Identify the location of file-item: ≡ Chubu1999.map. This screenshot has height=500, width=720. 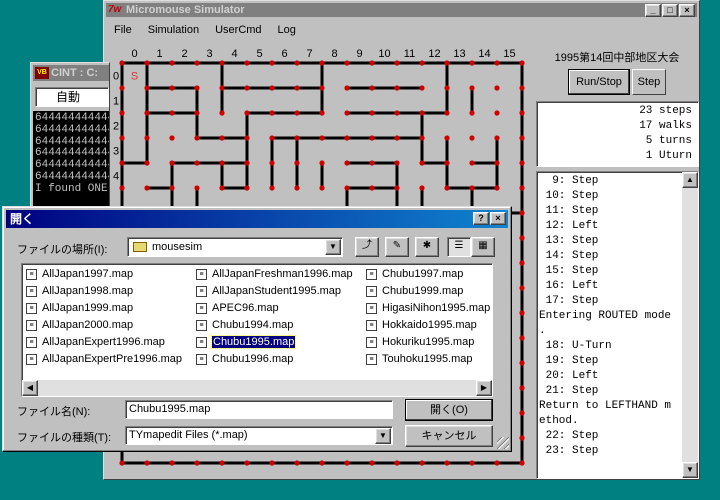
(427, 291).